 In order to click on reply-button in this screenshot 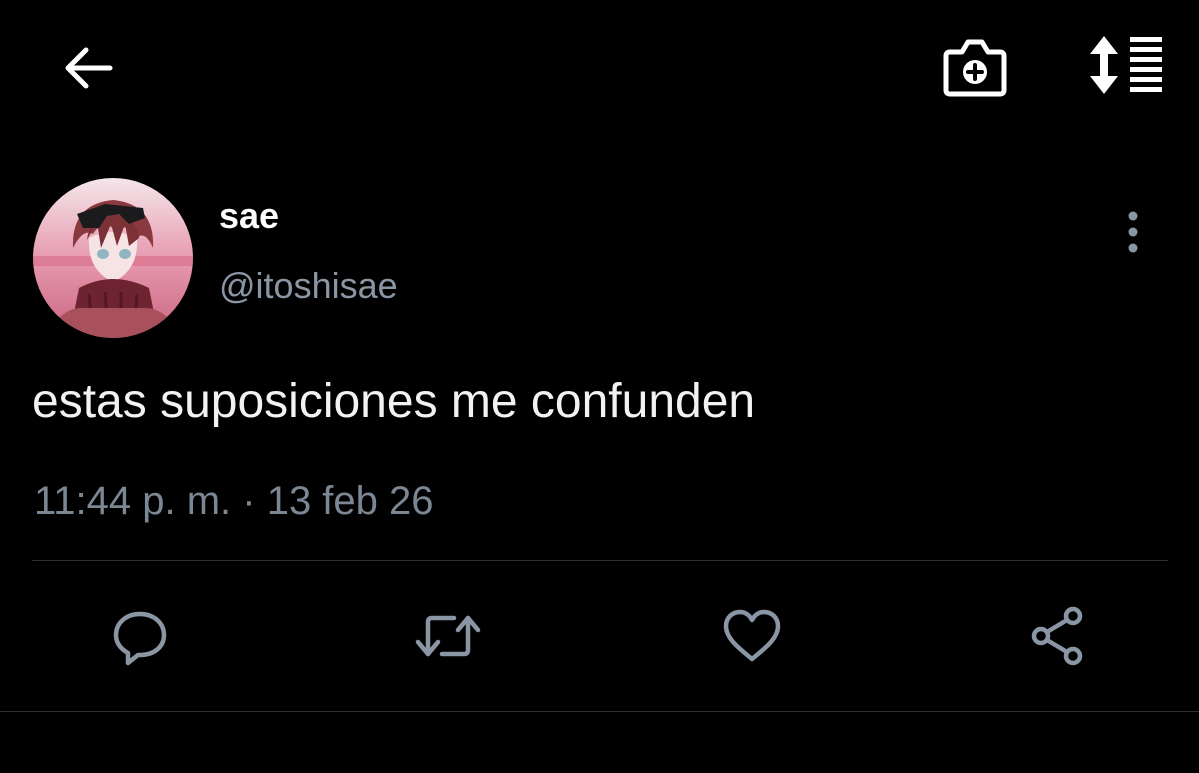, I will do `click(140, 636)`.